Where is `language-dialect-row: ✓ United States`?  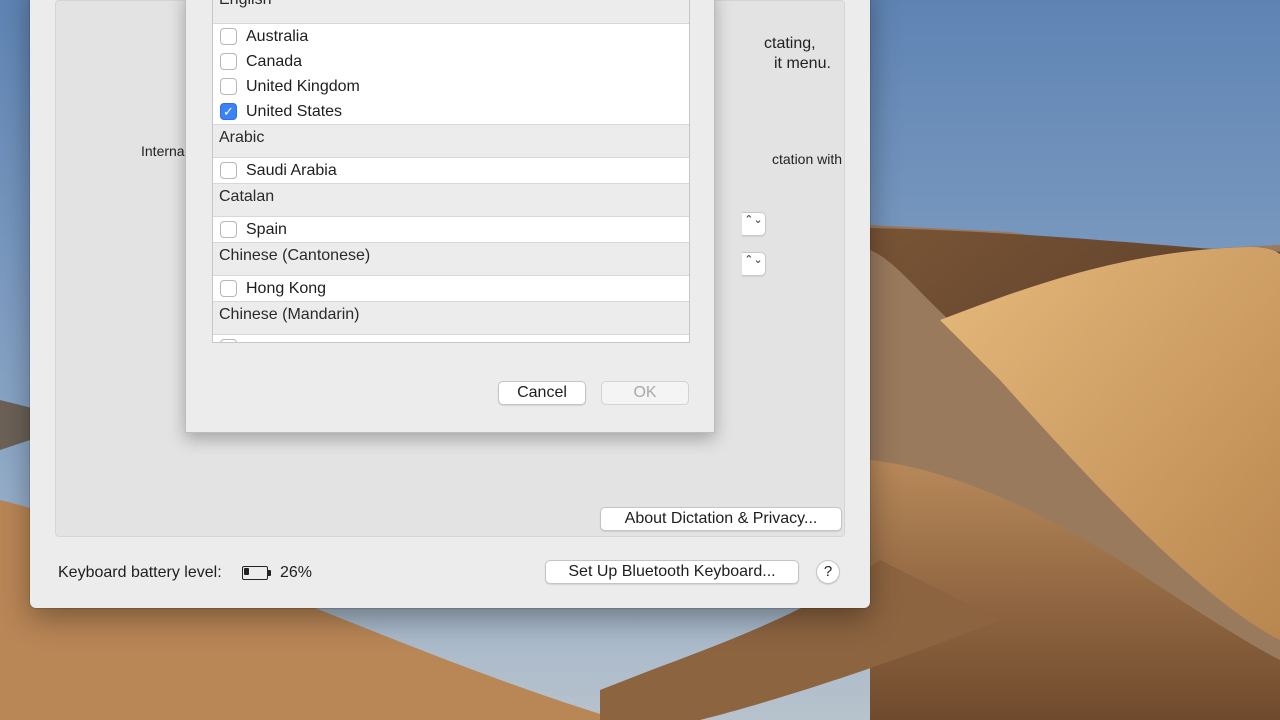
language-dialect-row: ✓ United States is located at coordinates (451, 111).